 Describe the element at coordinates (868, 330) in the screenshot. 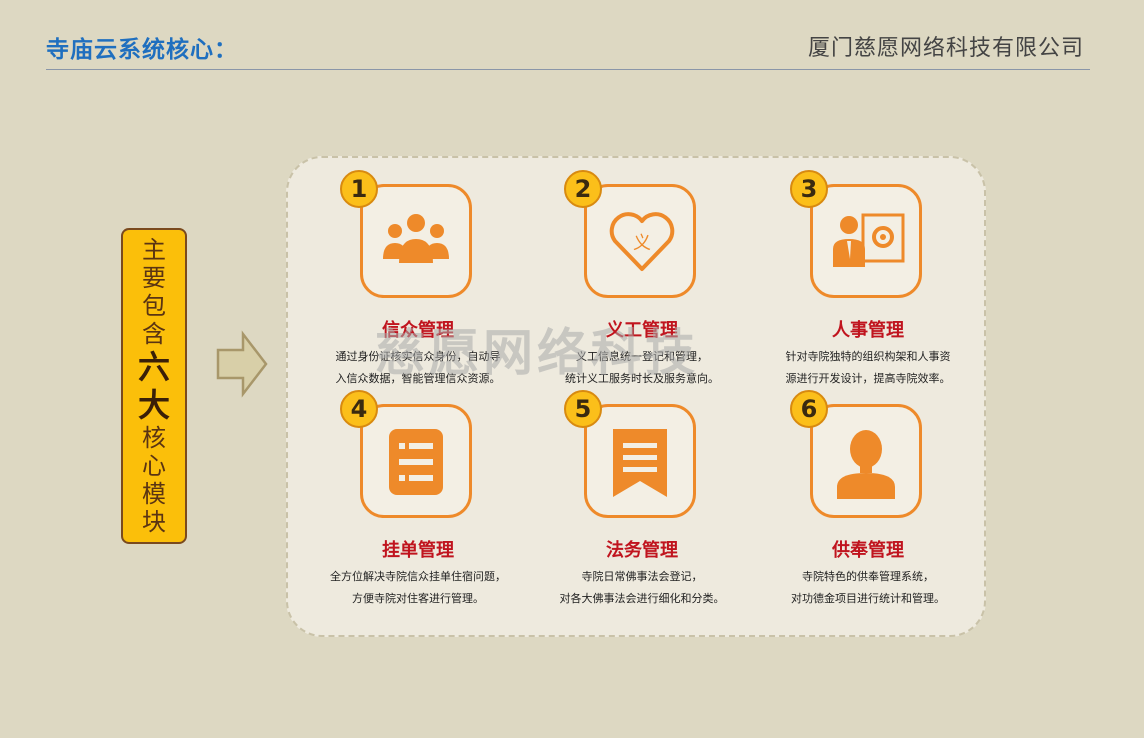

I see `module-name: 人事管理` at that location.